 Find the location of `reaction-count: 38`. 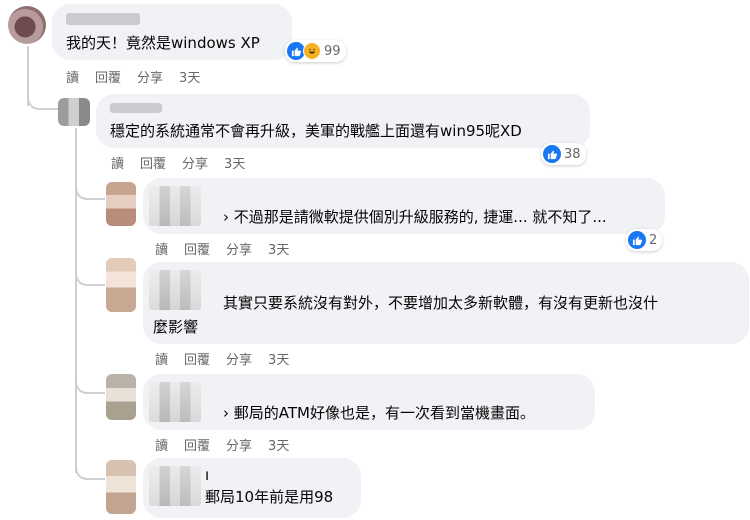

reaction-count: 38 is located at coordinates (572, 154).